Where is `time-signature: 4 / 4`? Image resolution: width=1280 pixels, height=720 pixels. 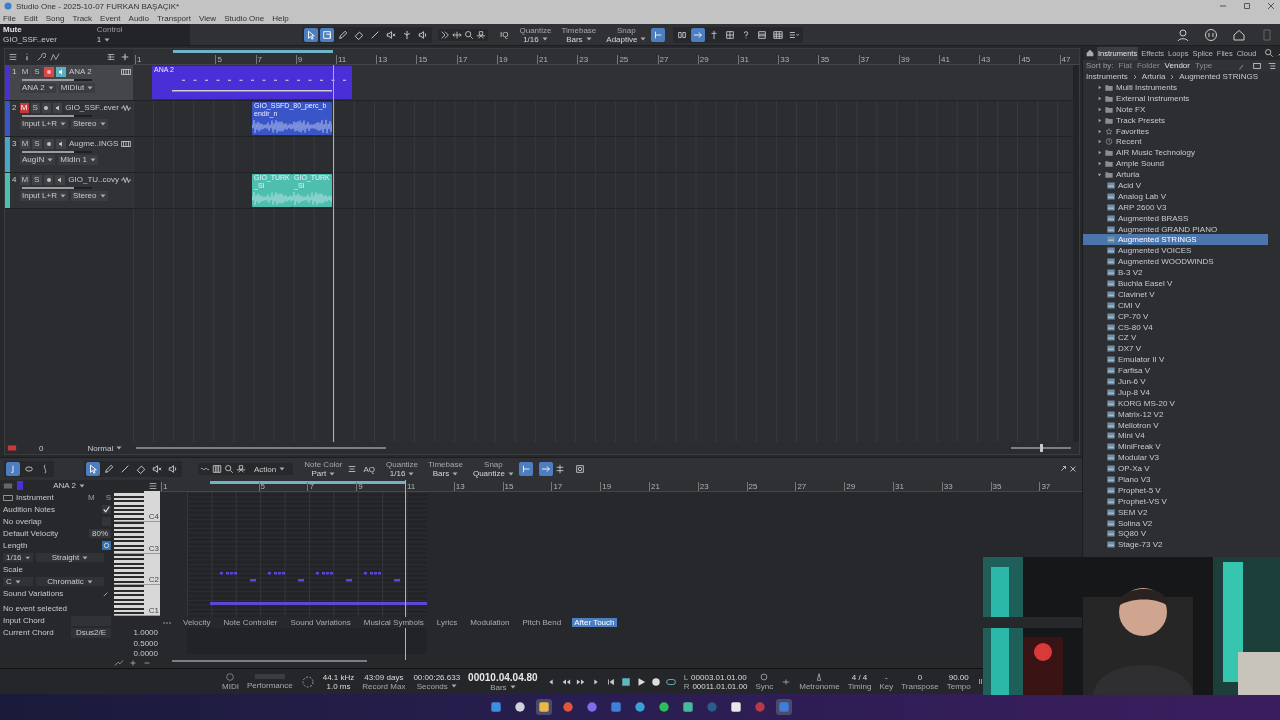
time-signature: 4 / 4 is located at coordinates (859, 677).